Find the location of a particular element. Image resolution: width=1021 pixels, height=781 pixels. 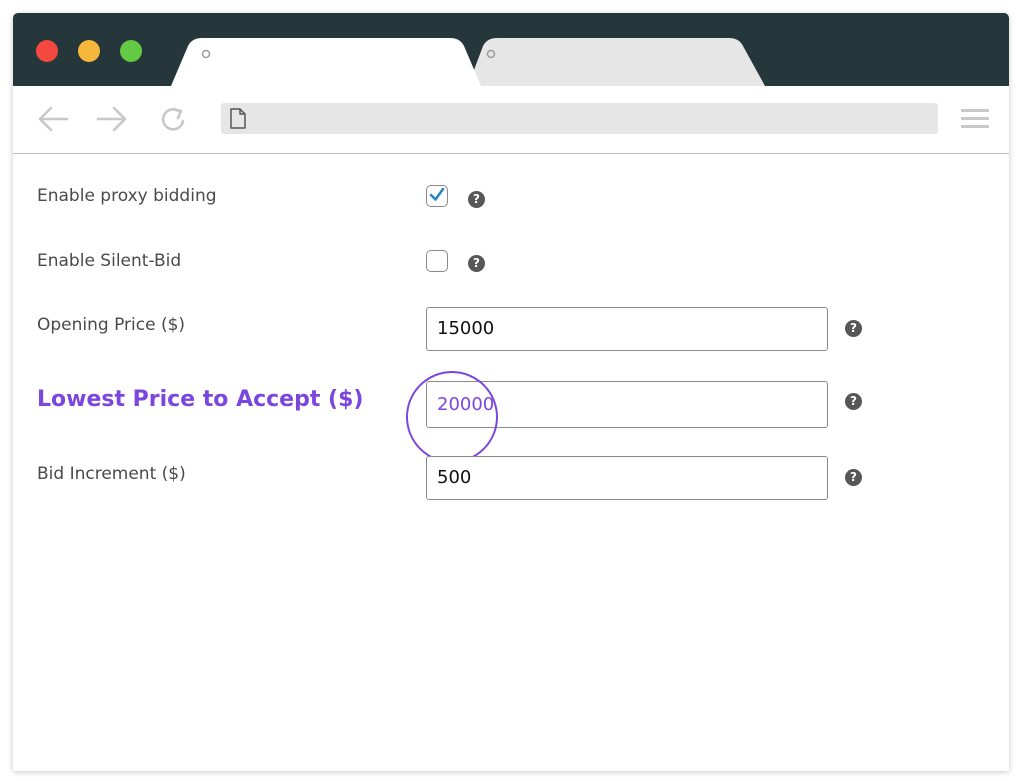

title-bar is located at coordinates (511, 49).